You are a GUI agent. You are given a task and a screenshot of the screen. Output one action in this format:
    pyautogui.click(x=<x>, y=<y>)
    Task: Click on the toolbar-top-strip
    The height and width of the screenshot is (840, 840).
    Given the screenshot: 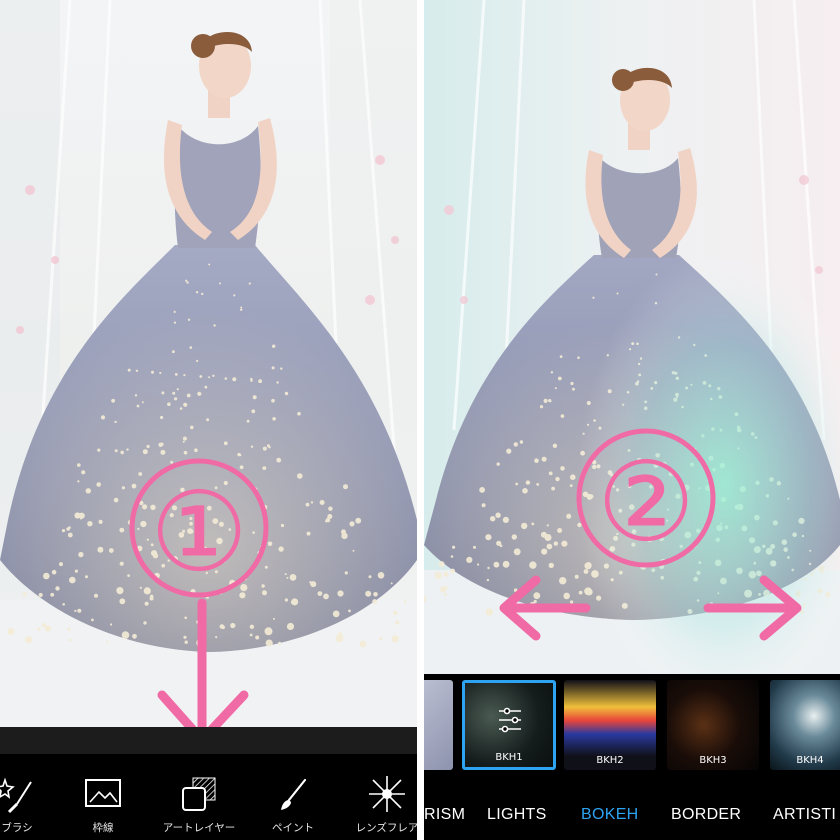 What is the action you would take?
    pyautogui.click(x=208, y=740)
    